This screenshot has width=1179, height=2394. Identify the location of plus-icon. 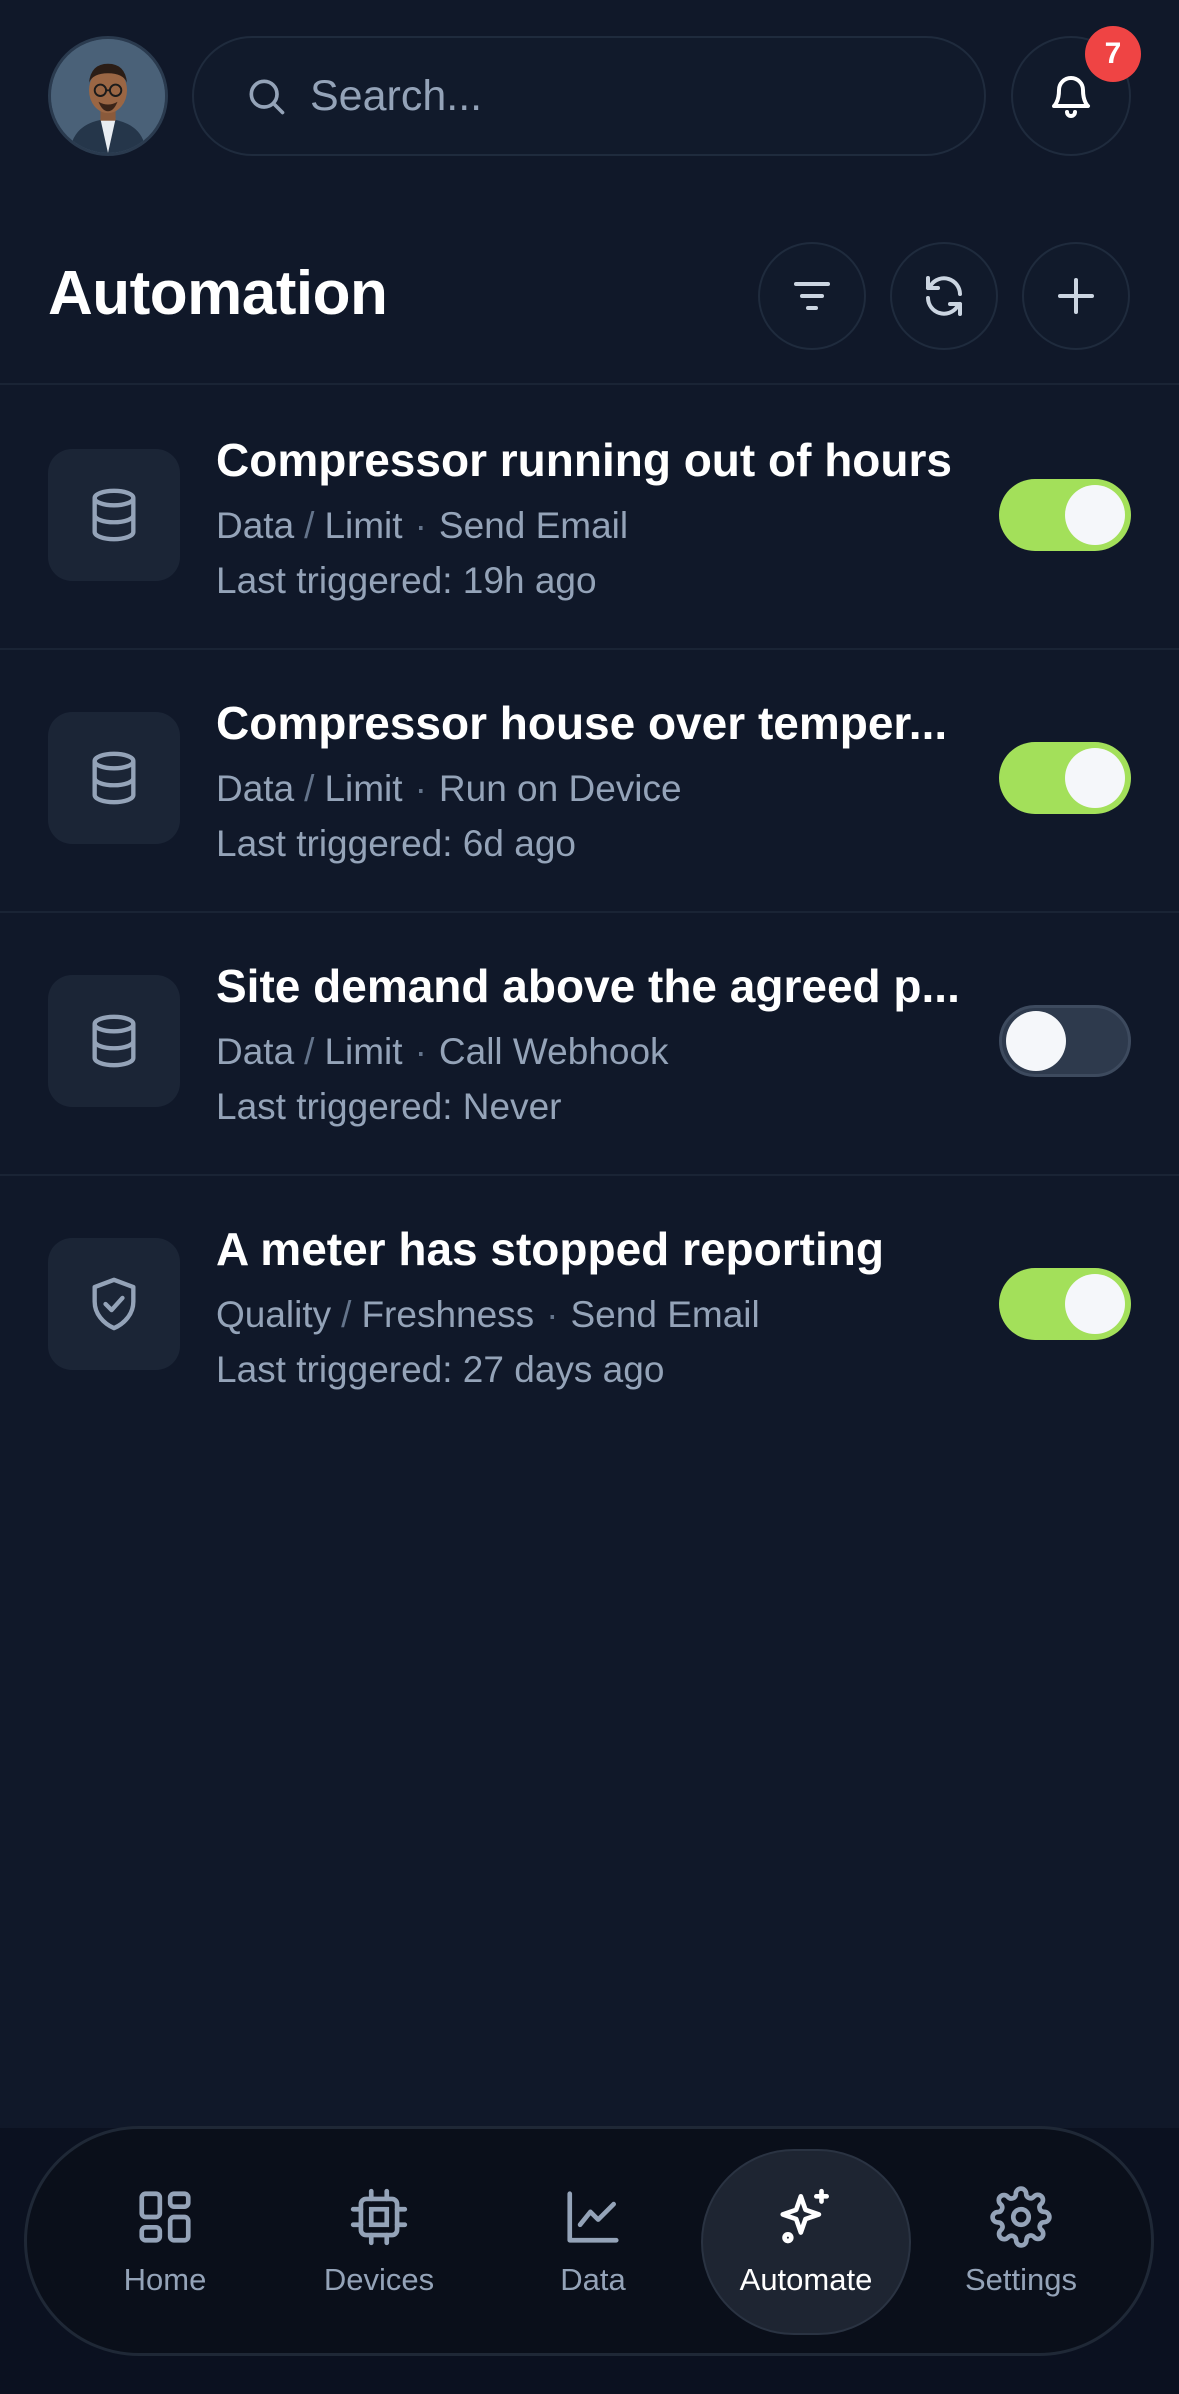
(1076, 296).